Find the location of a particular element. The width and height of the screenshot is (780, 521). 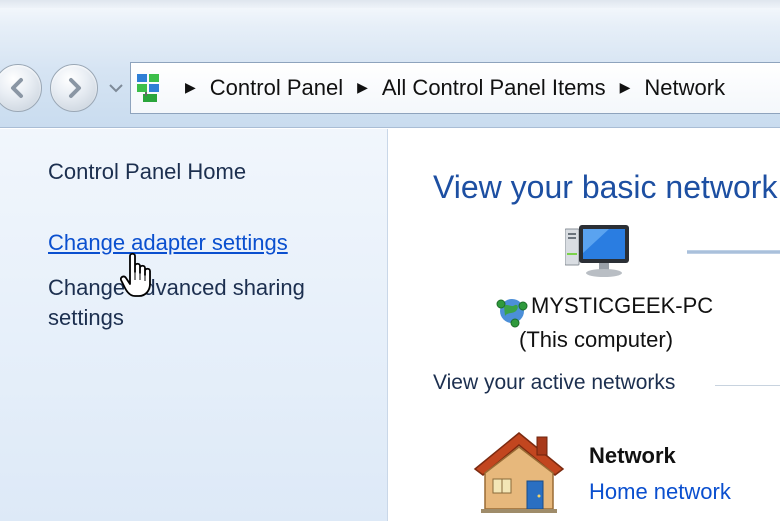

connection-line is located at coordinates (733, 252).